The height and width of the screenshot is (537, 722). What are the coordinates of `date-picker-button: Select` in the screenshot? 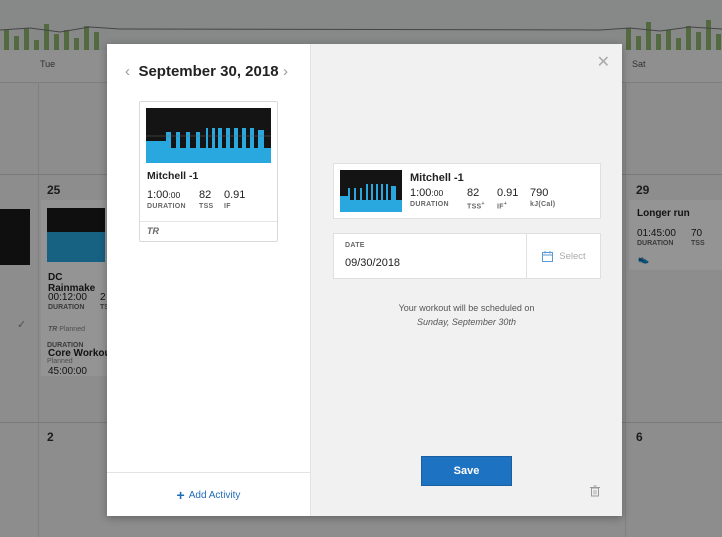 It's located at (563, 256).